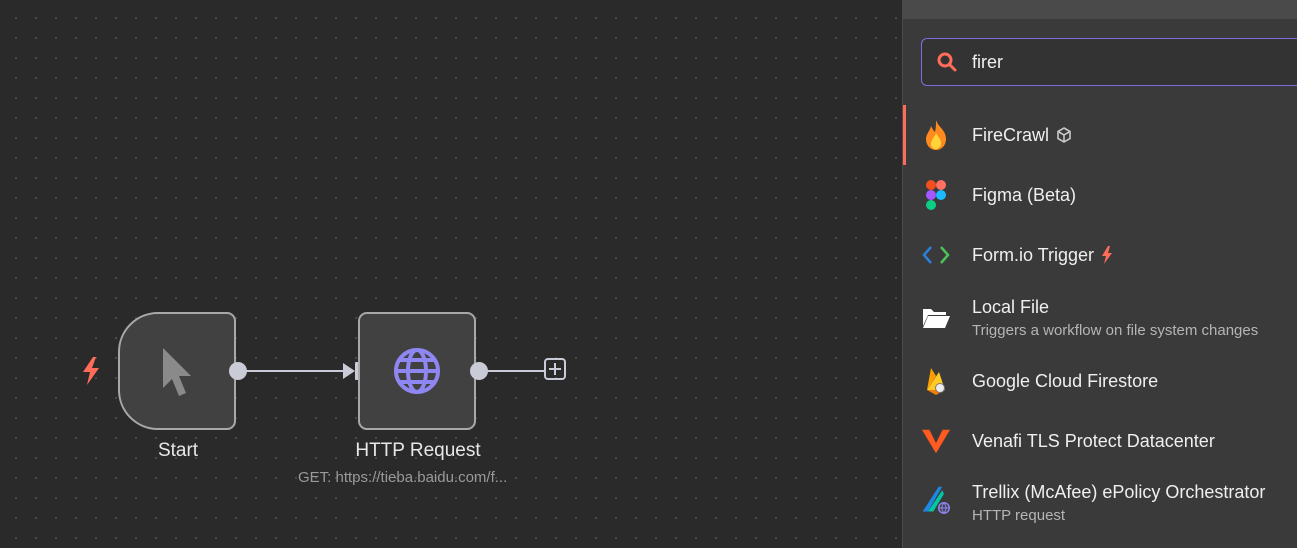 This screenshot has width=1297, height=548. What do you see at coordinates (947, 62) in the screenshot?
I see `search-icon` at bounding box center [947, 62].